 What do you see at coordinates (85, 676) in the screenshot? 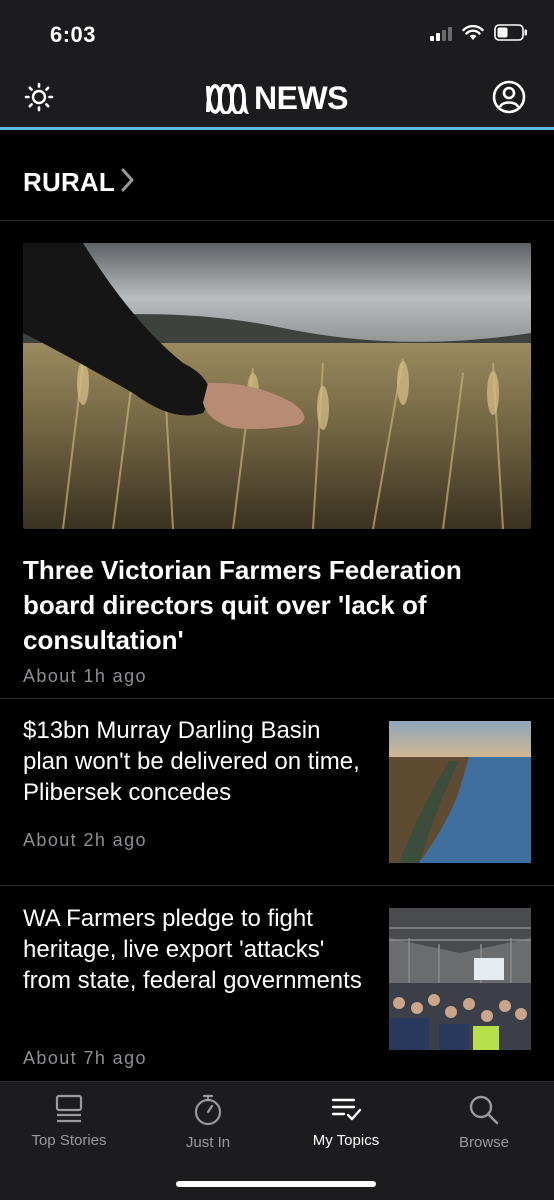
I see `hero-story-time: About 1h ago` at bounding box center [85, 676].